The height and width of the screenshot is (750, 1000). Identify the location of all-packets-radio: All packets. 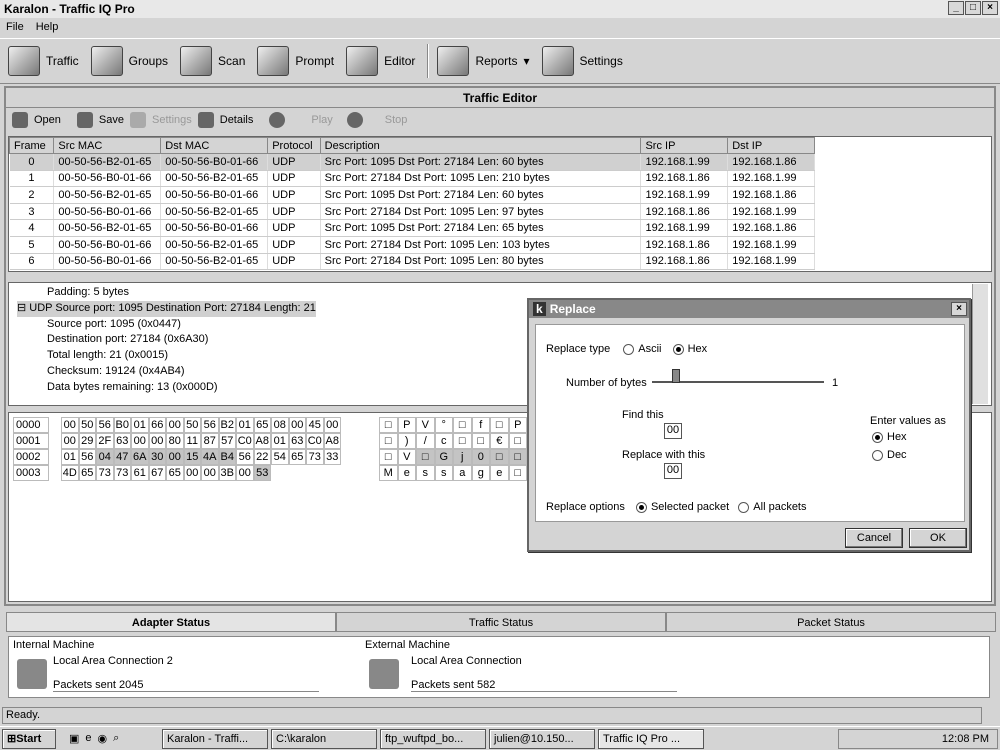
(772, 507).